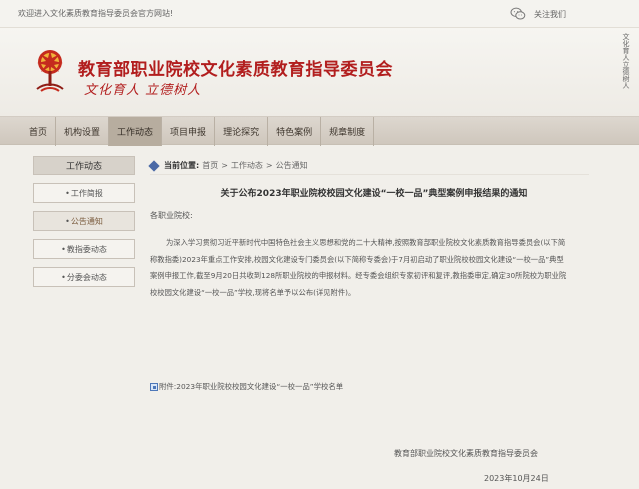 The width and height of the screenshot is (639, 489). I want to click on nav-theory-research: 理论探究, so click(242, 131).